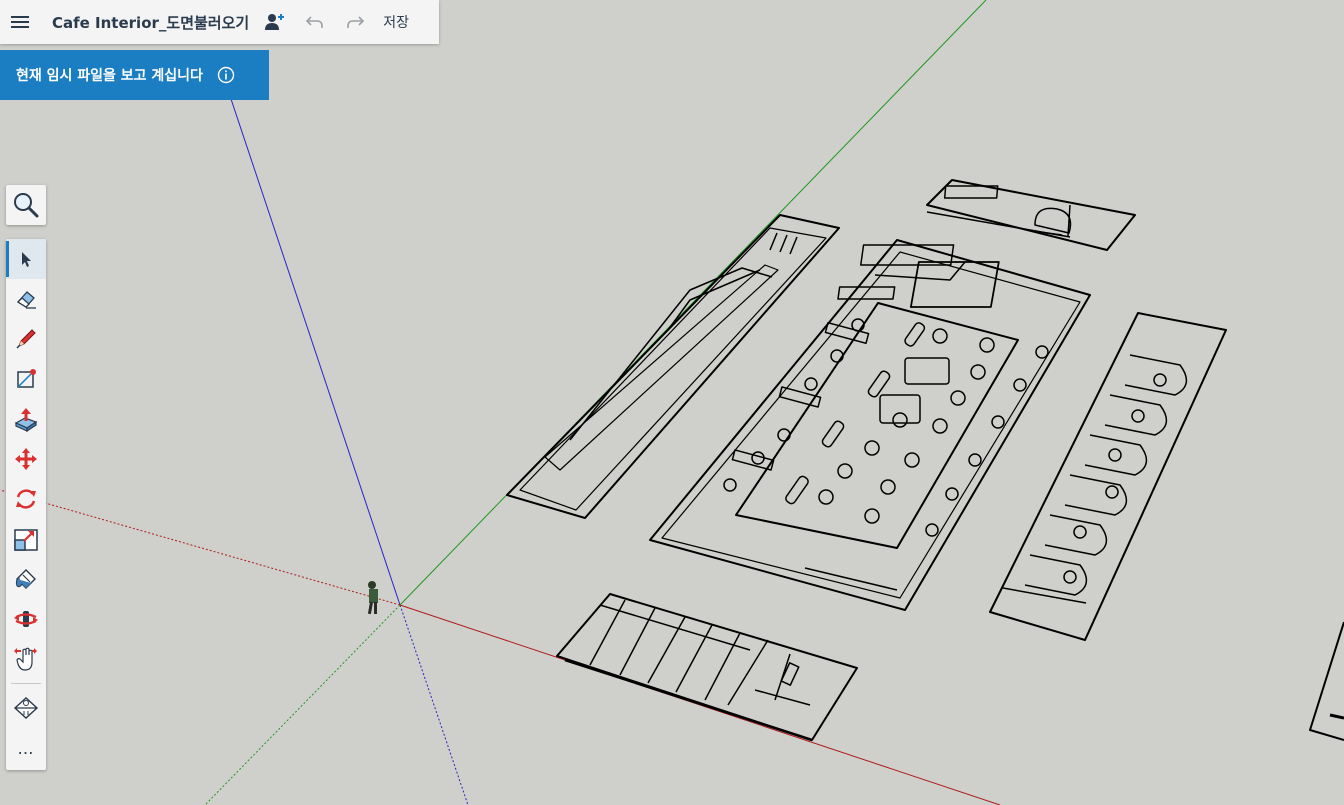 The image size is (1344, 805). Describe the element at coordinates (26, 683) in the screenshot. I see `tool-divider` at that location.